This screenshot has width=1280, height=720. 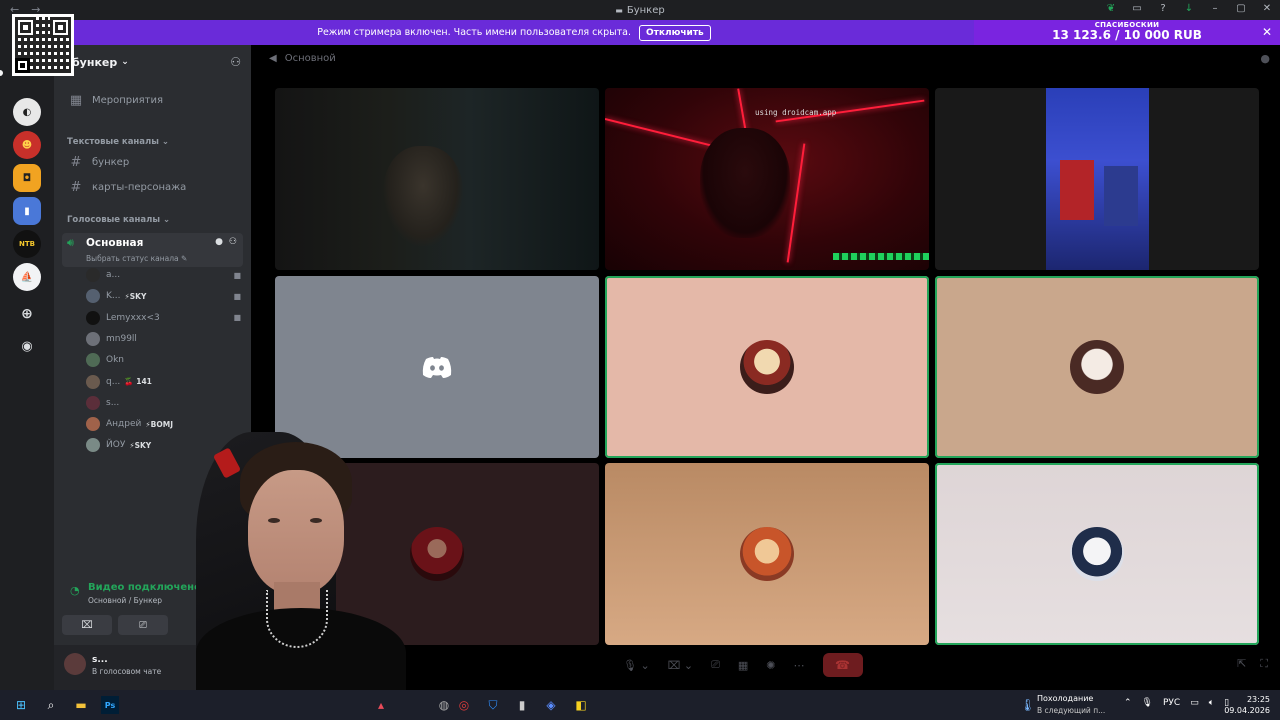 What do you see at coordinates (233, 242) in the screenshot?
I see `invite-user-icon: ⚇` at bounding box center [233, 242].